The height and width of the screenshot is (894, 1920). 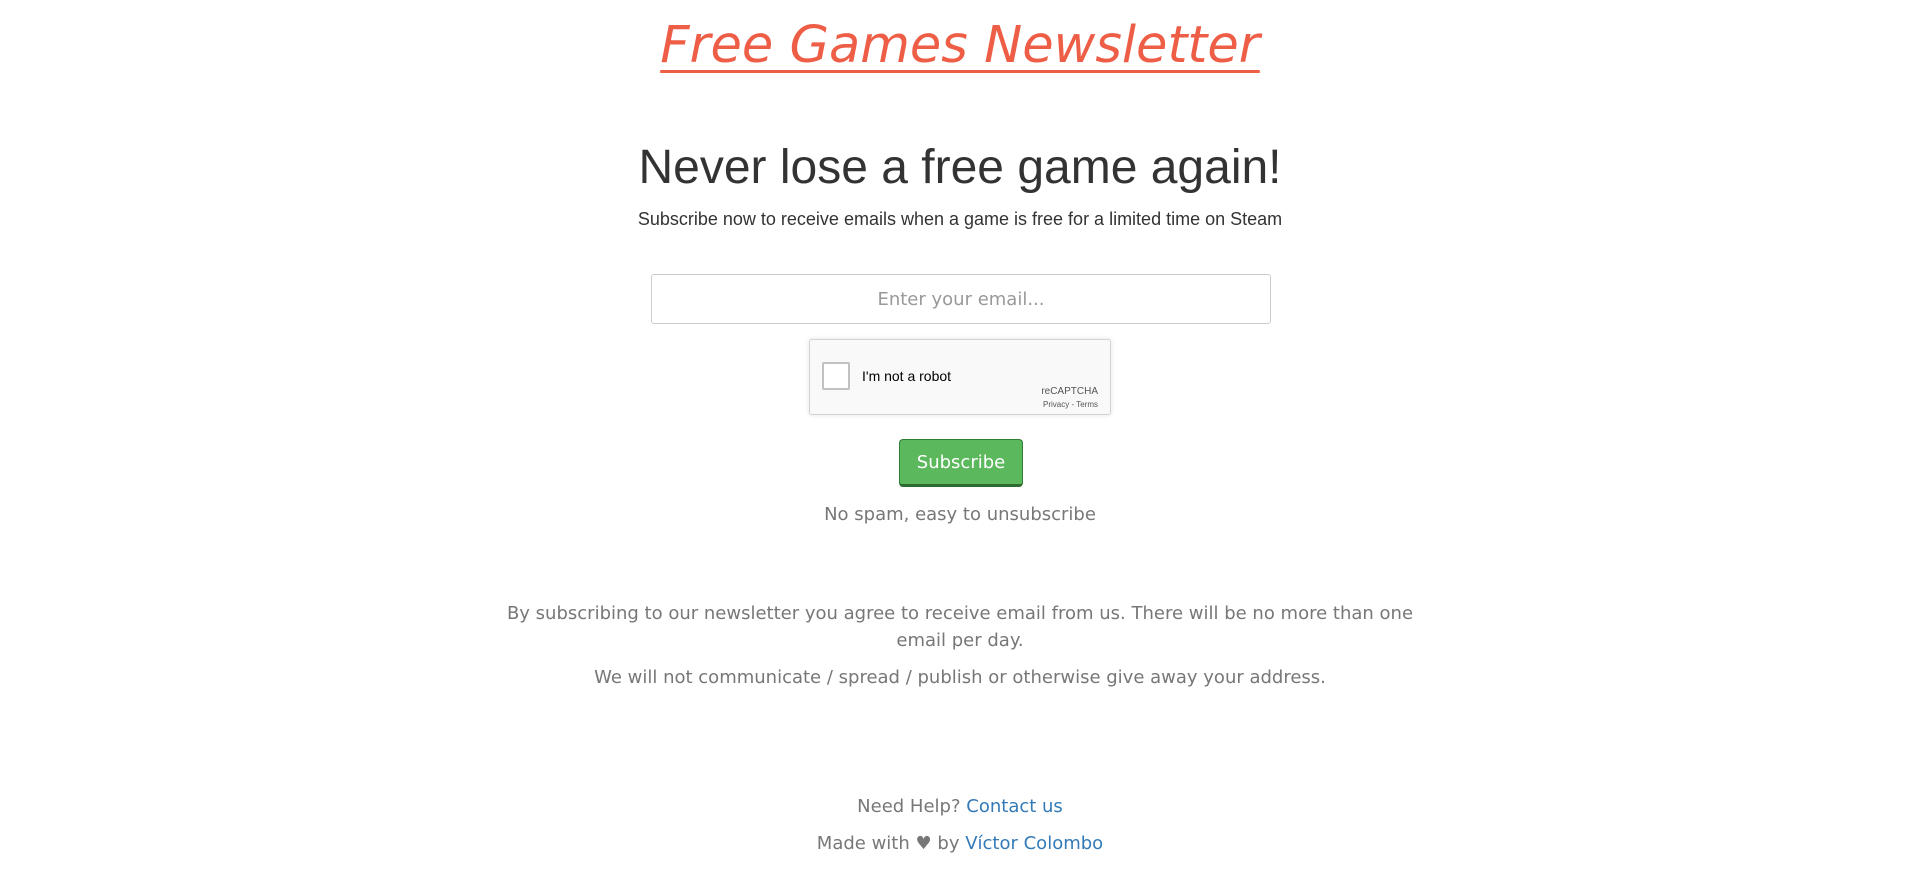 I want to click on help-line: Need Help? Contact us, so click(x=960, y=806).